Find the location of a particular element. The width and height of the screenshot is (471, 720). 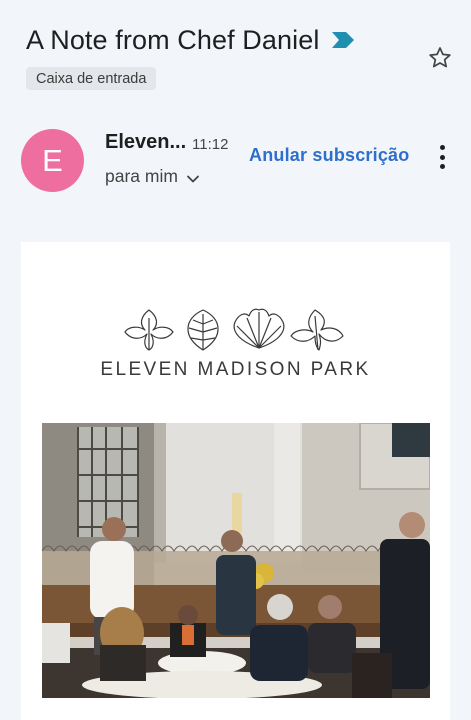

star-icon is located at coordinates (440, 58).